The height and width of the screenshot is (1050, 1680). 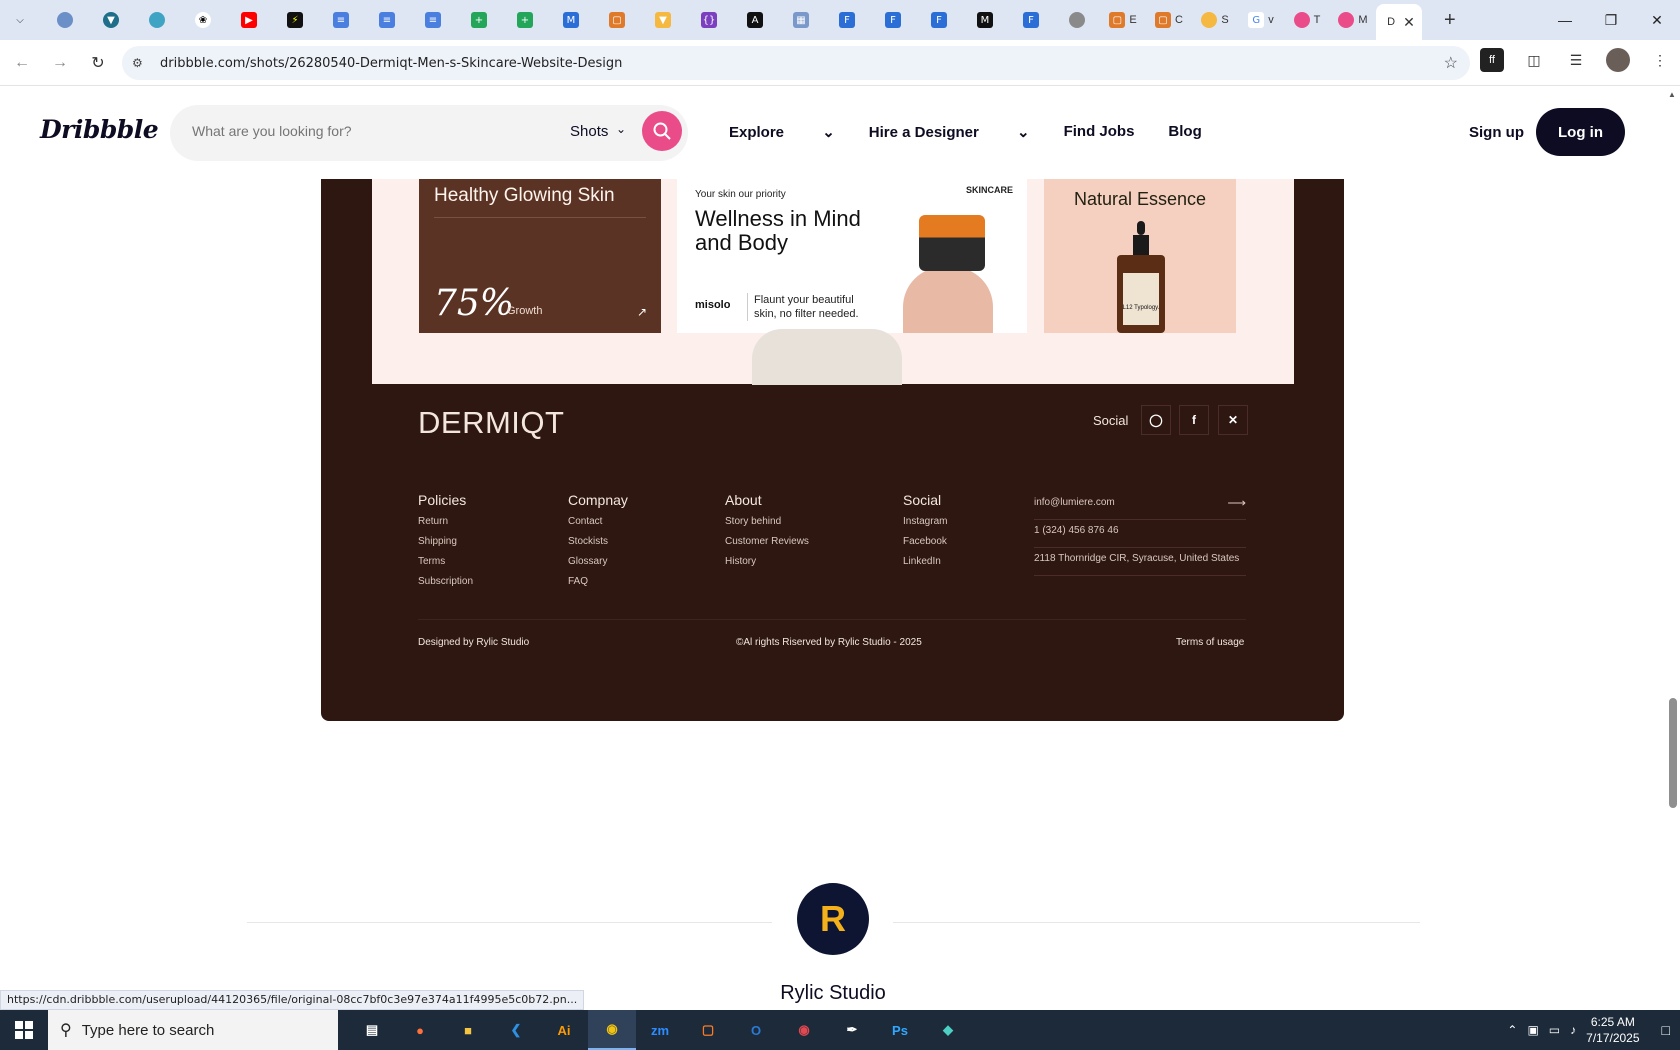 What do you see at coordinates (804, 1030) in the screenshot?
I see `creative-cloud-icon: ◉` at bounding box center [804, 1030].